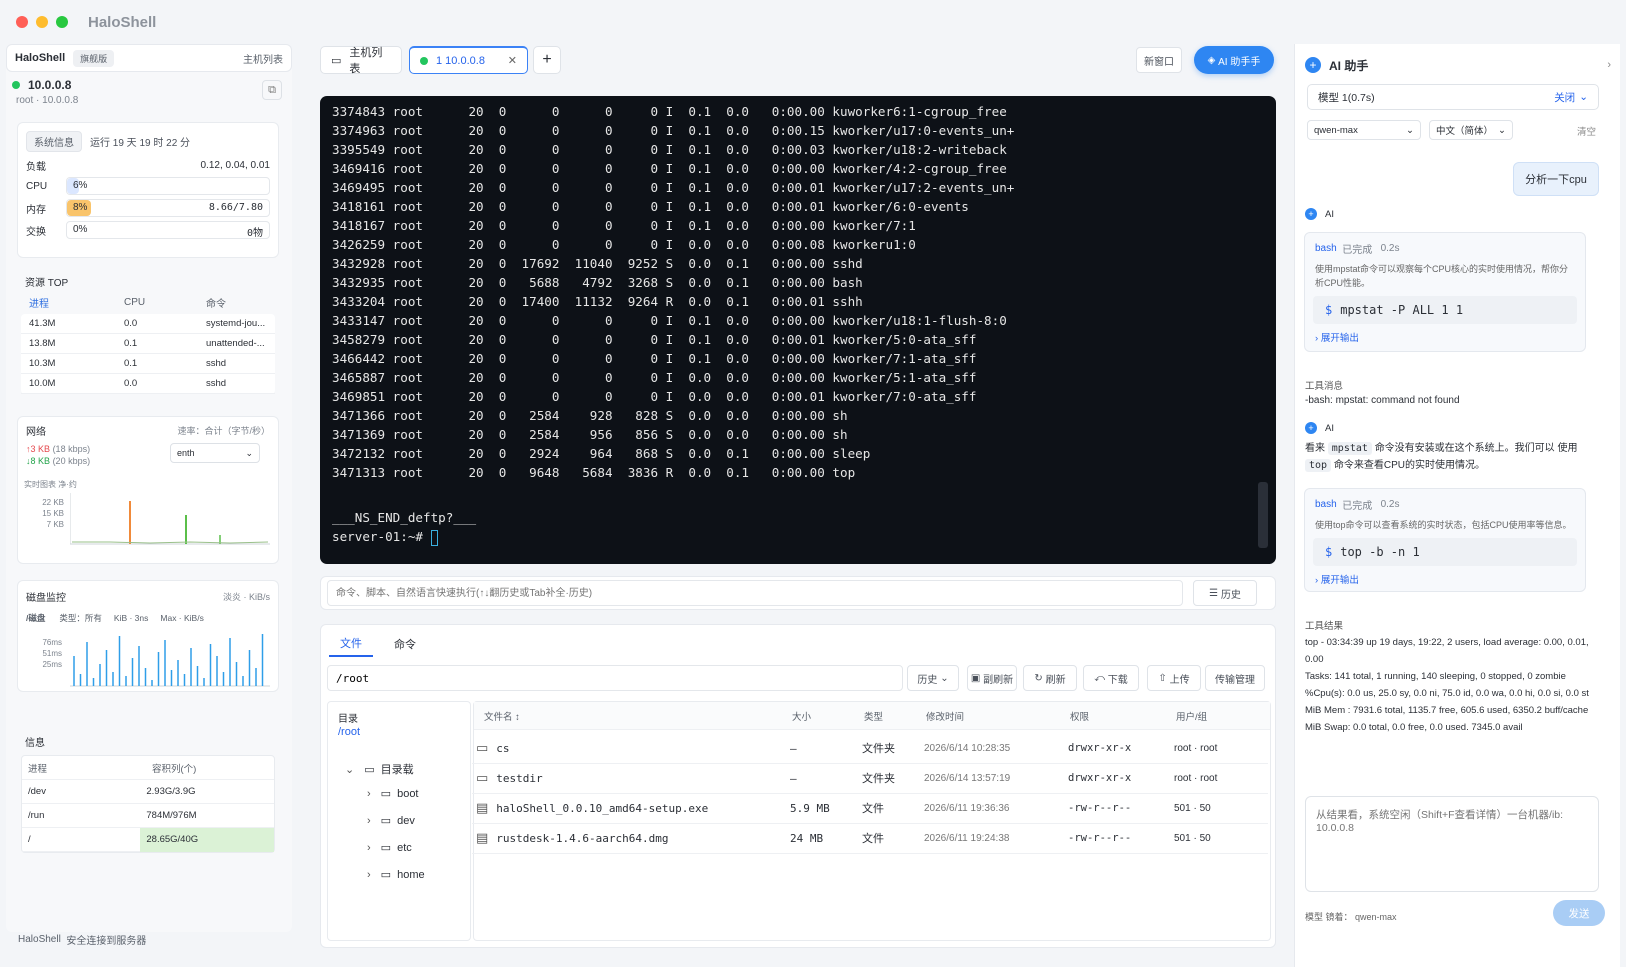  What do you see at coordinates (36, 167) in the screenshot?
I see `load-label: 负载` at bounding box center [36, 167].